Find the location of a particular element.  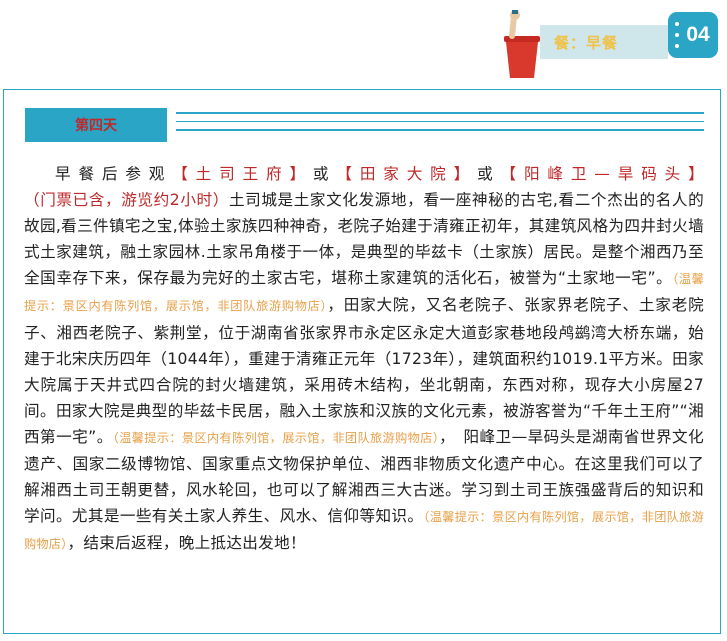

attraction-1: 【土司王府】 is located at coordinates (242, 174).